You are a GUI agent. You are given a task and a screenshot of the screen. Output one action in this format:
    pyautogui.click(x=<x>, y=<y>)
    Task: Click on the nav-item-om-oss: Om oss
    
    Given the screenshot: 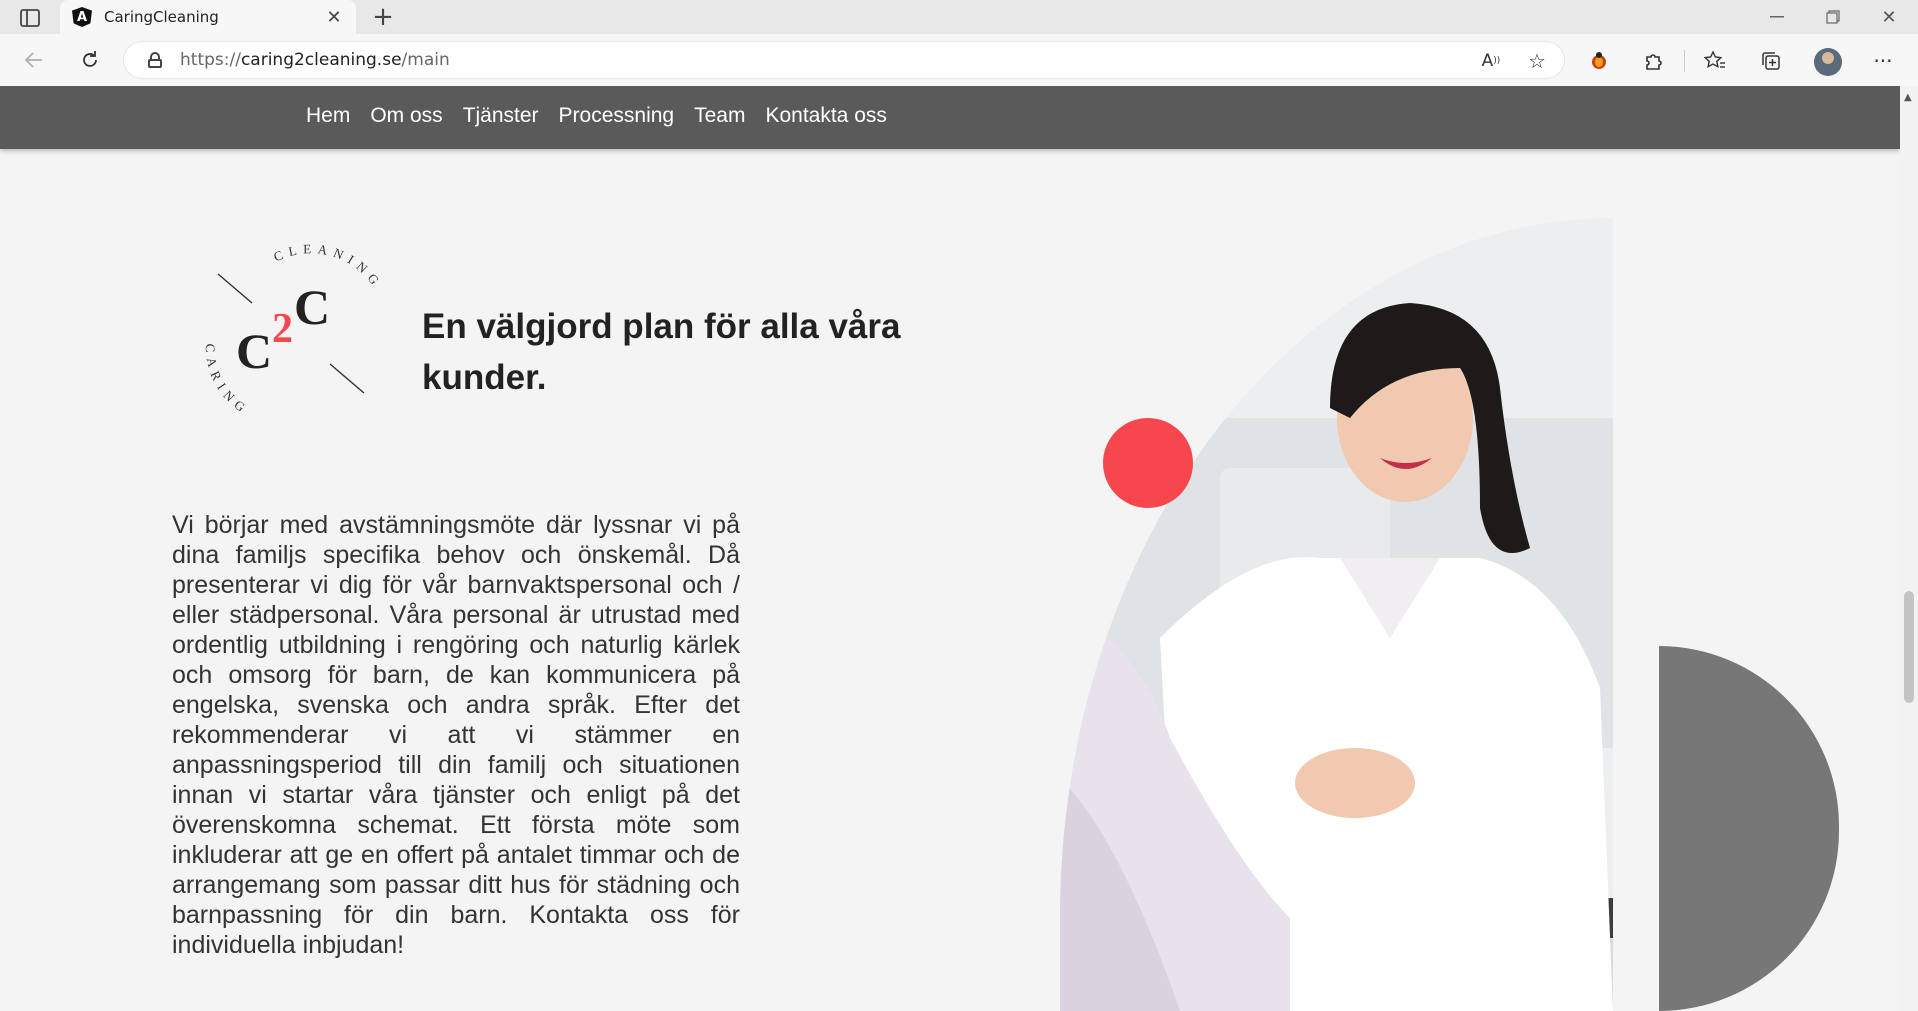 What is the action you would take?
    pyautogui.click(x=406, y=116)
    